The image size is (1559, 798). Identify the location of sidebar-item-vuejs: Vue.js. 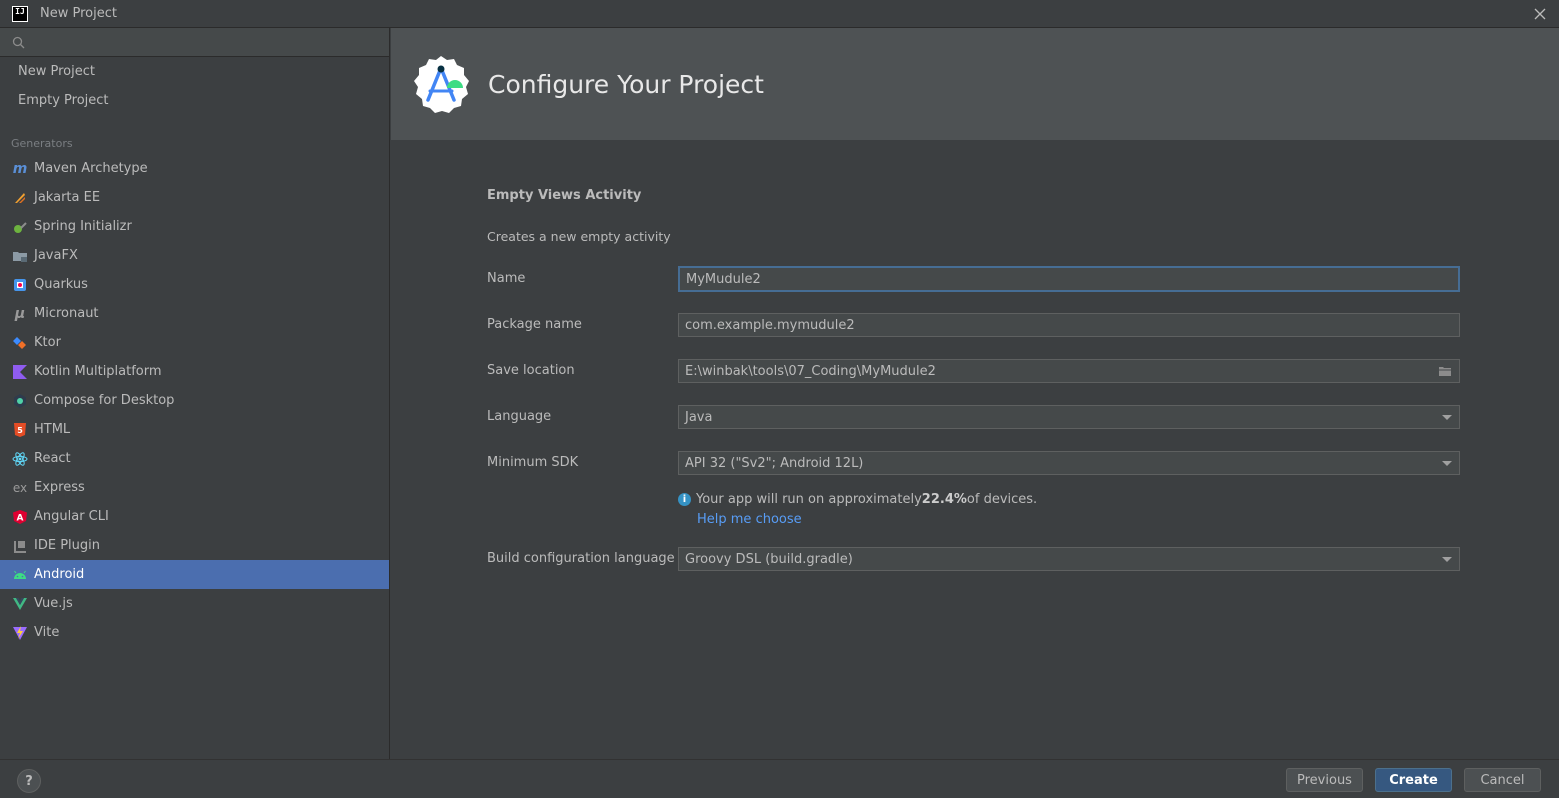
(194, 603).